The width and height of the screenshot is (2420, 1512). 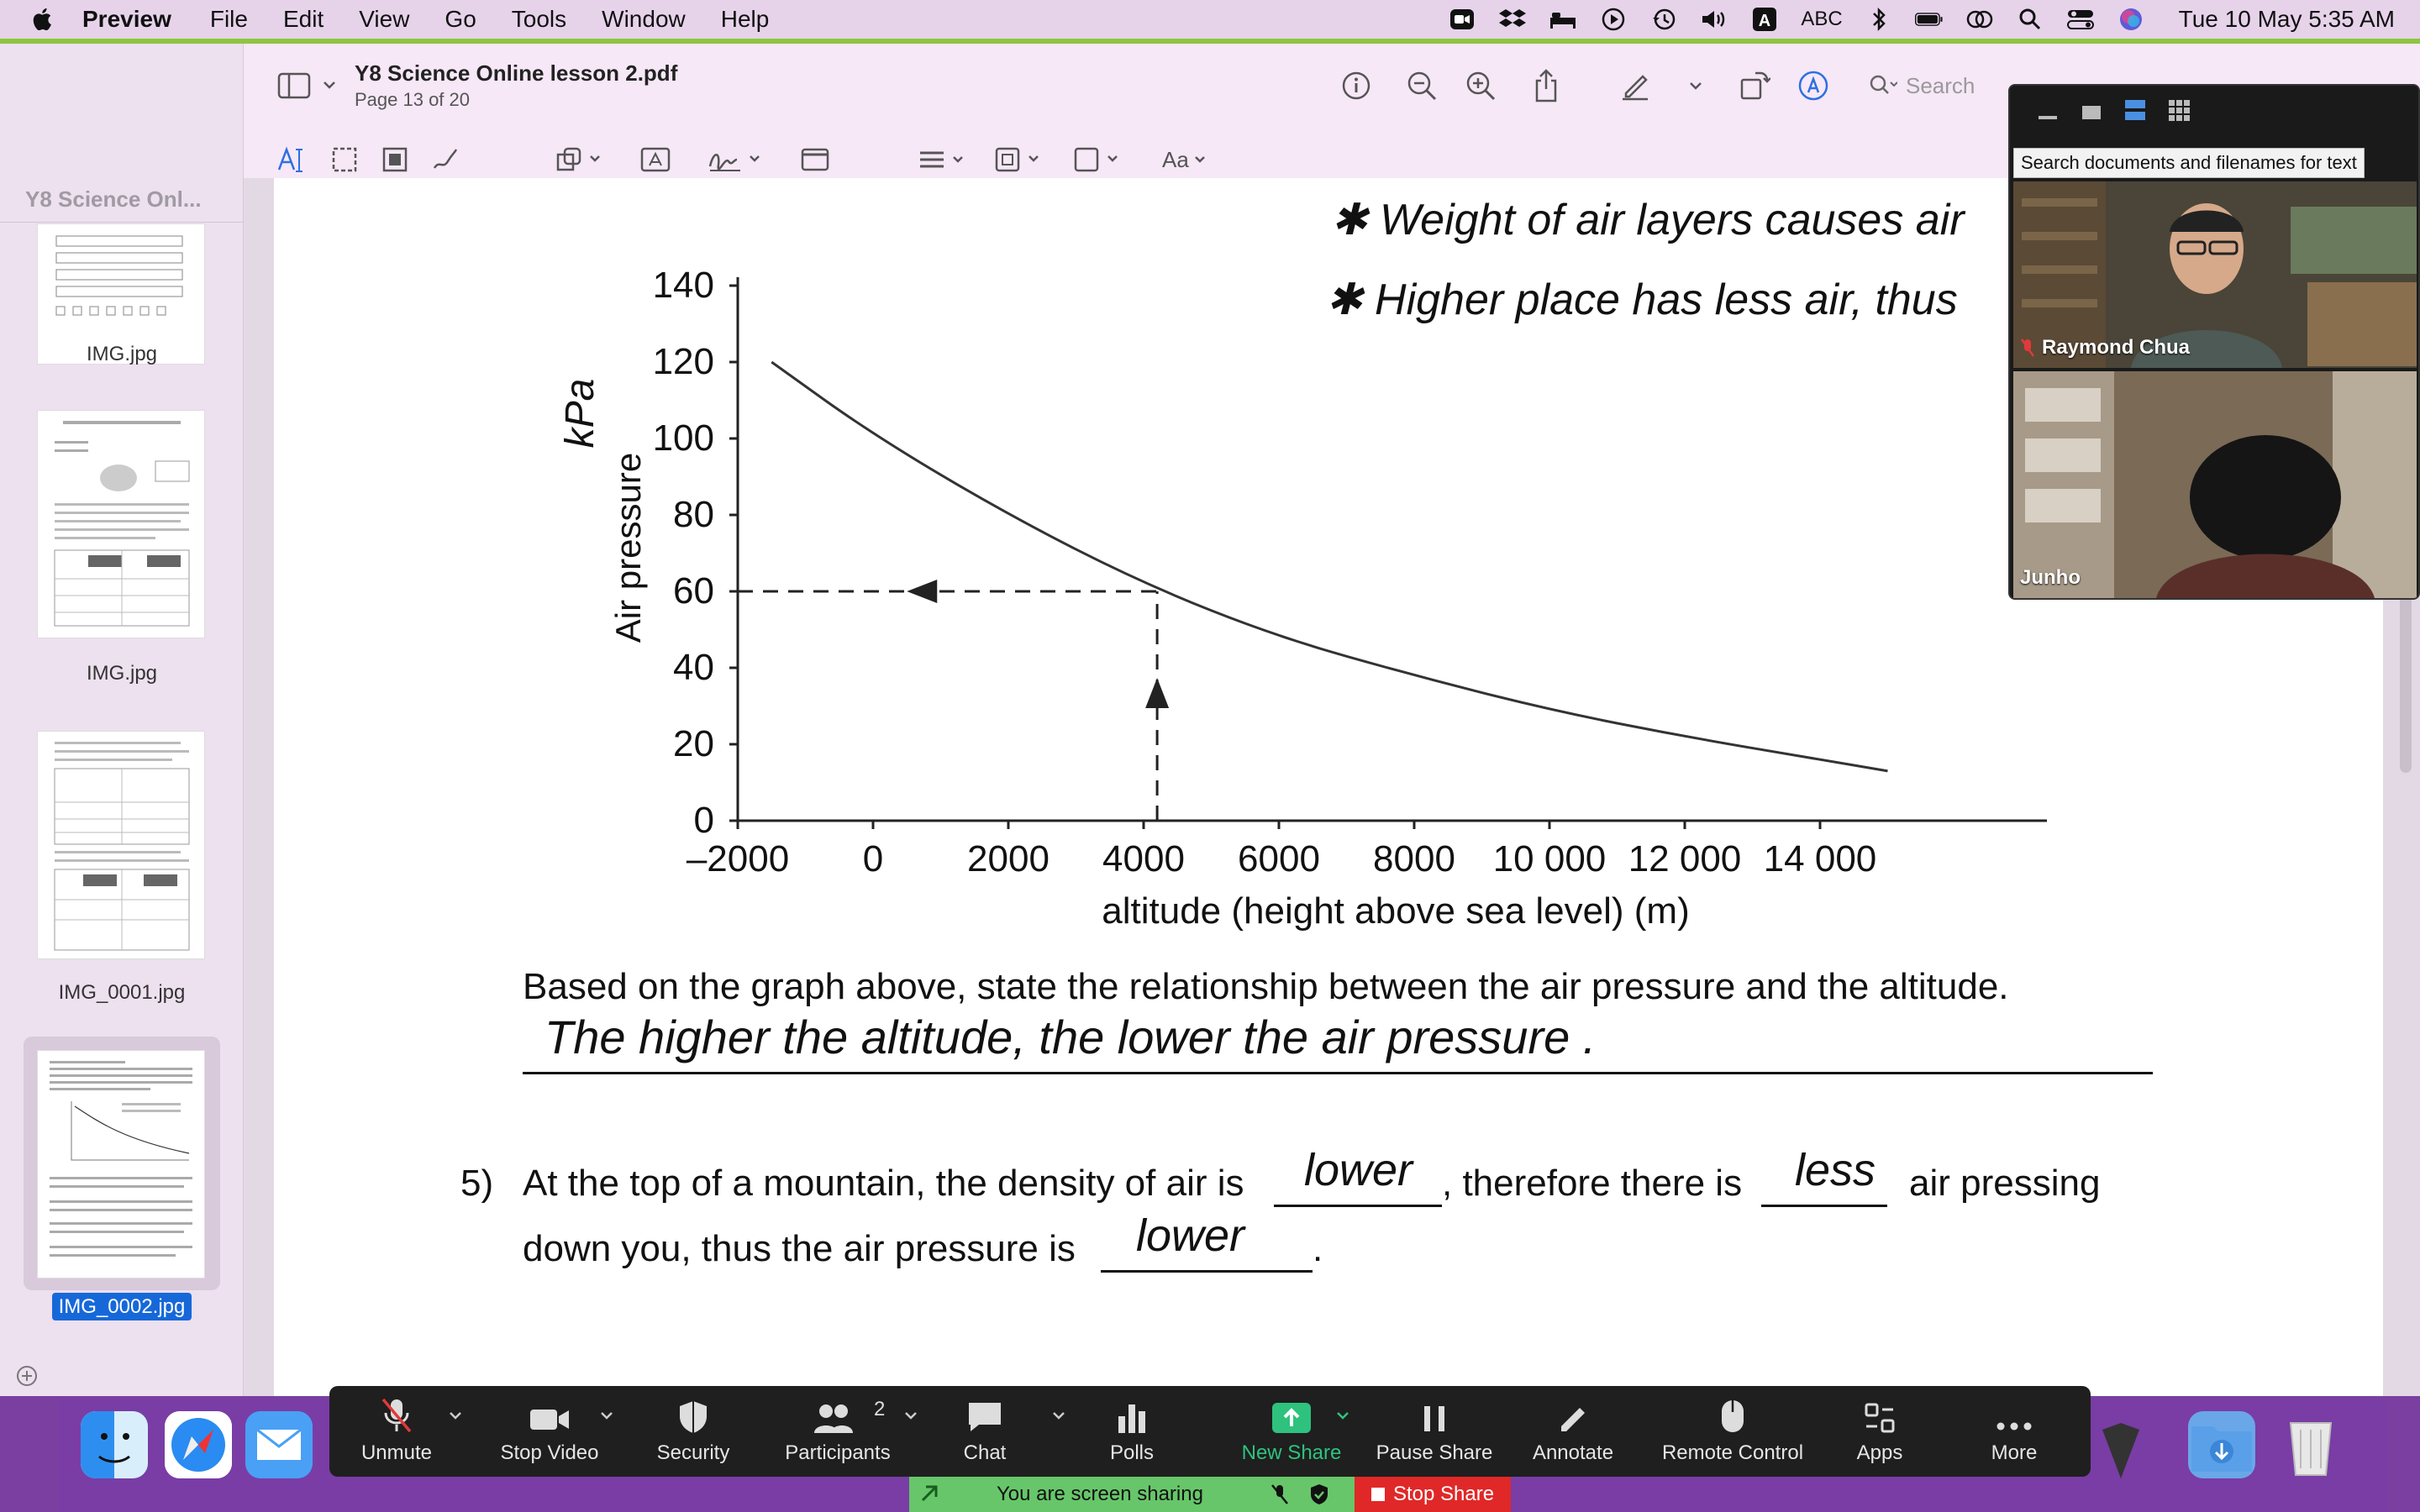 I want to click on chat-chevron-icon, so click(x=1058, y=1414).